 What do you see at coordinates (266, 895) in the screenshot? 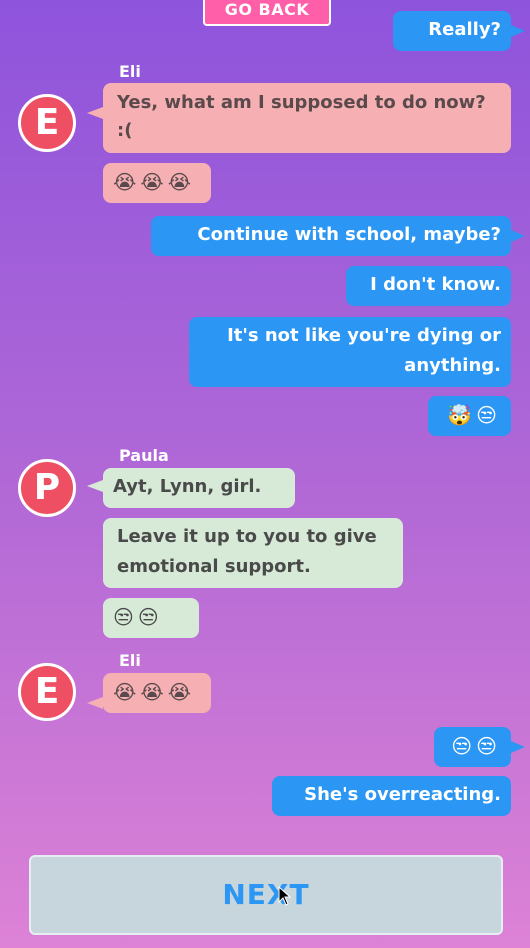
I see `next-button: NEXT` at bounding box center [266, 895].